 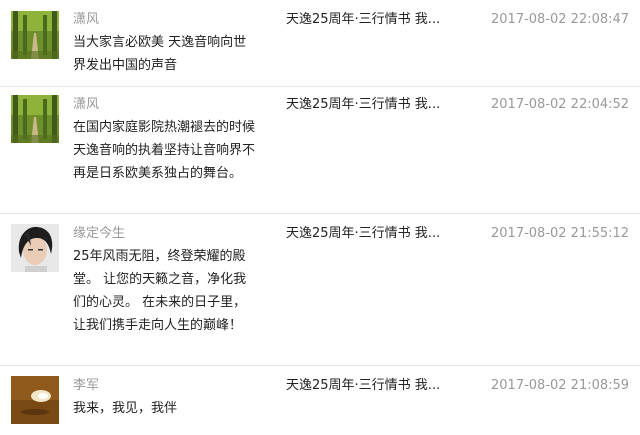 What do you see at coordinates (99, 234) in the screenshot?
I see `comment-author: 缘定今生` at bounding box center [99, 234].